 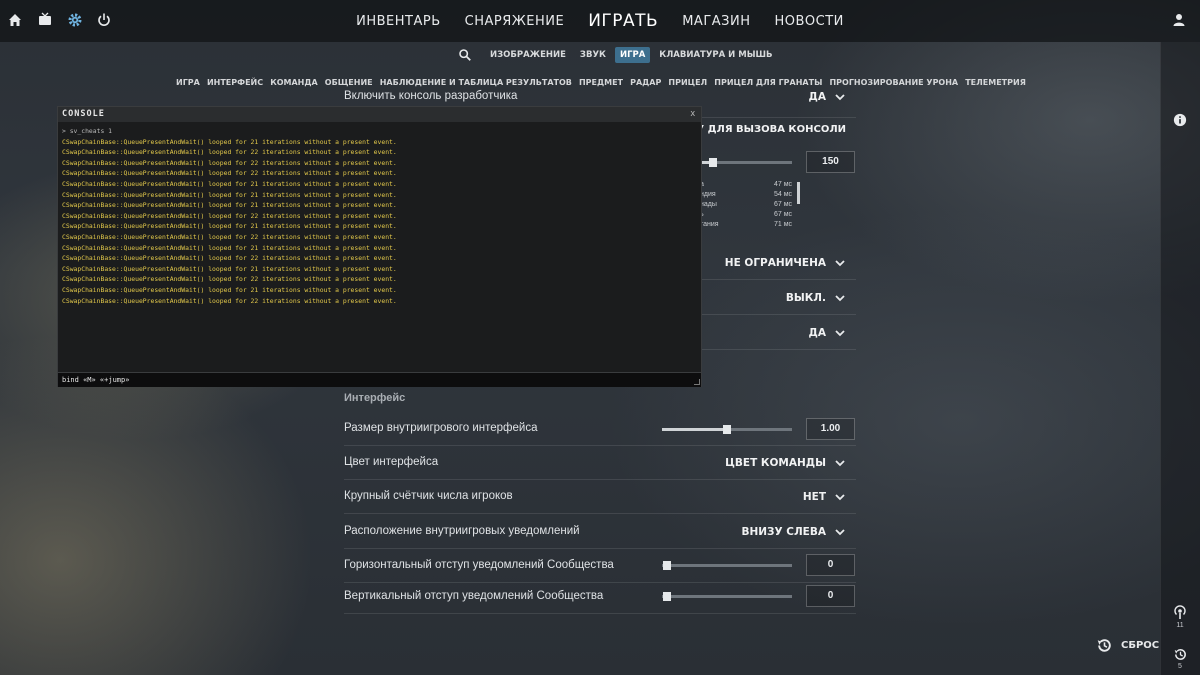 I want to click on setting-label: Включить консоль разработчика, so click(x=431, y=96).